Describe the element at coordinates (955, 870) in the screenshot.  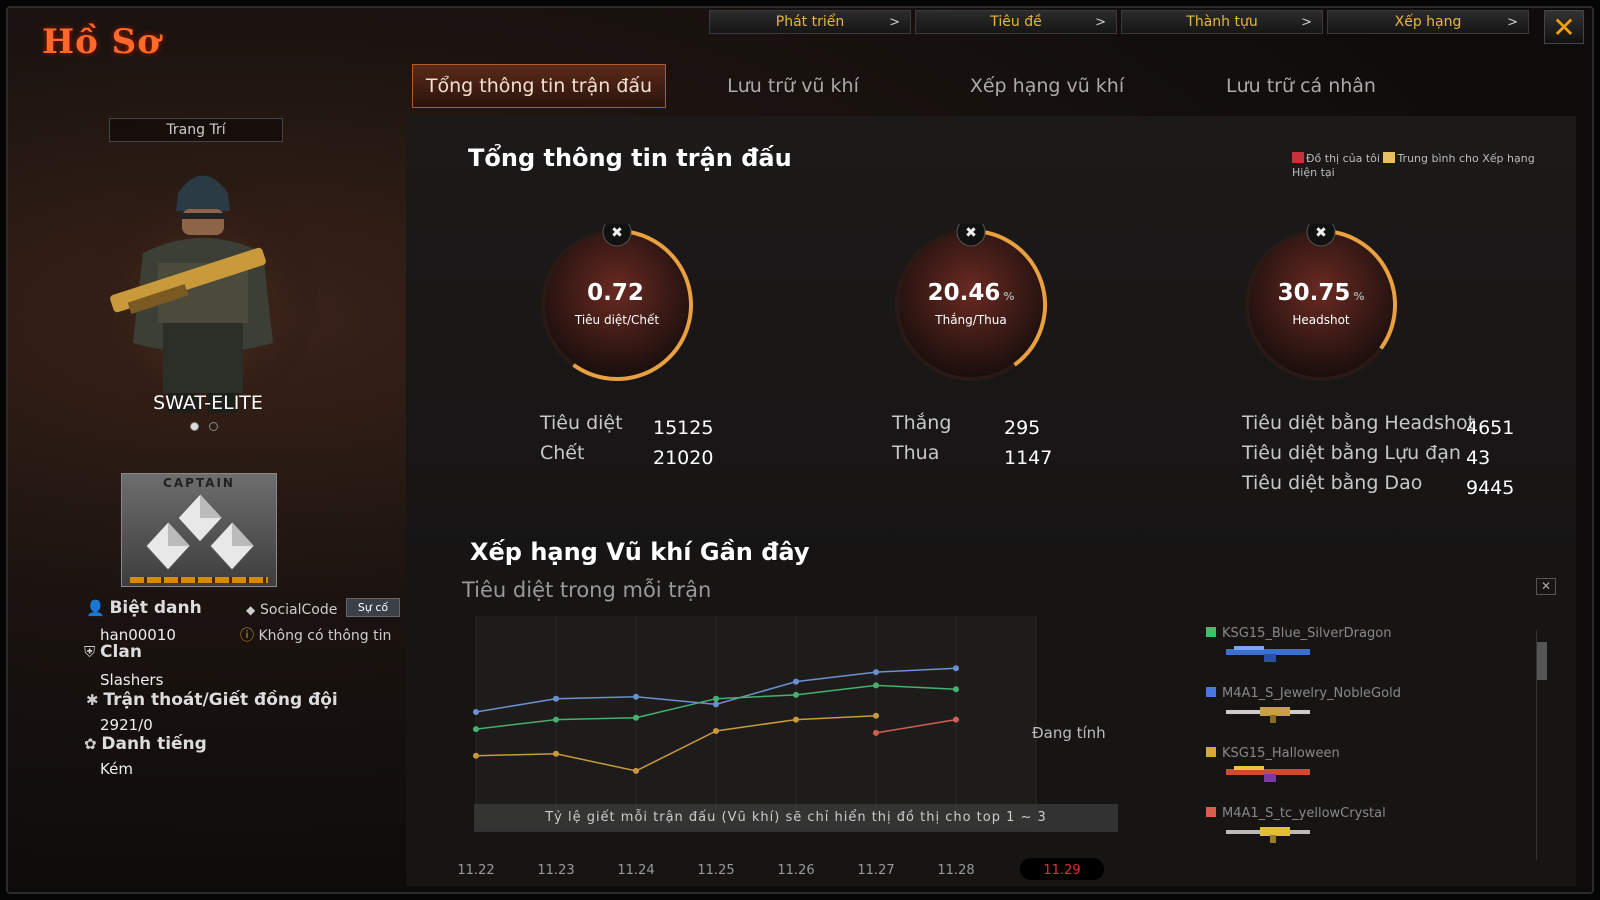
I see `x-tick-label: 11.28` at that location.